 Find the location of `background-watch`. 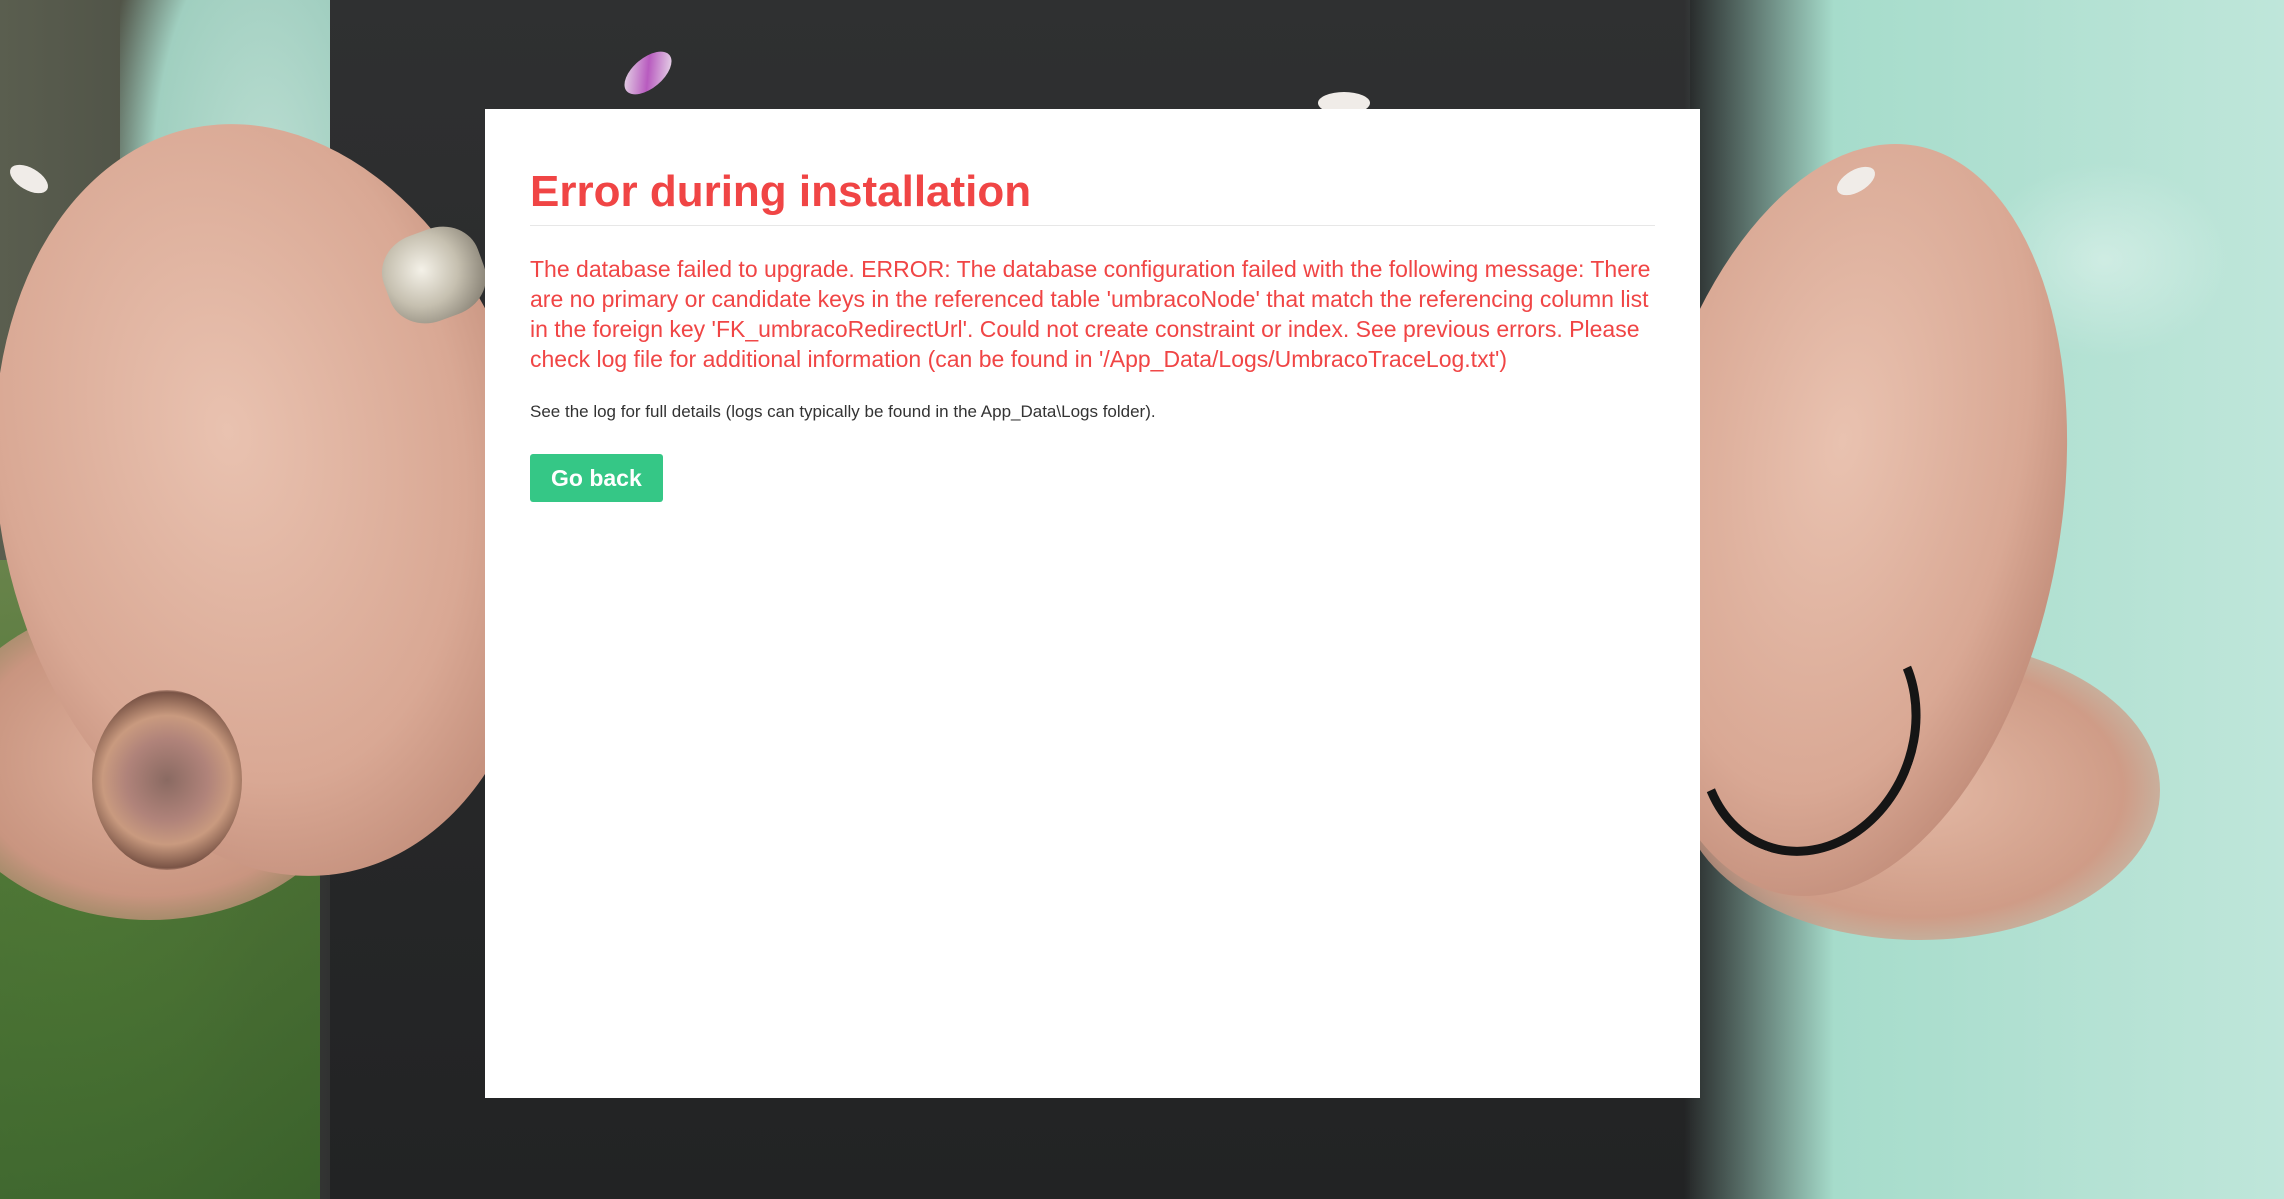

background-watch is located at coordinates (167, 780).